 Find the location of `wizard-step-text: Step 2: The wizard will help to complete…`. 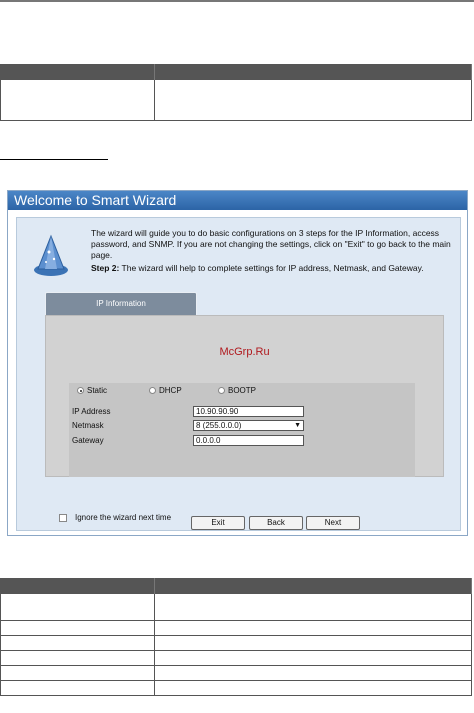

wizard-step-text: Step 2: The wizard will help to complete… is located at coordinates (273, 268).